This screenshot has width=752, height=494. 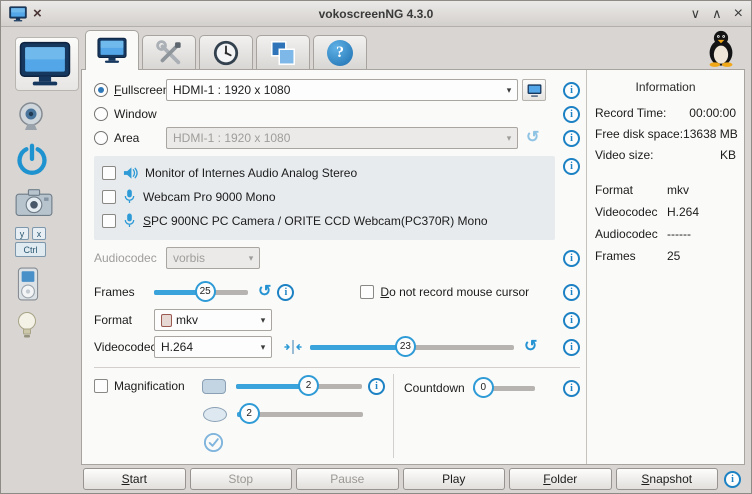 I want to click on stop-button: Stop, so click(x=240, y=479).